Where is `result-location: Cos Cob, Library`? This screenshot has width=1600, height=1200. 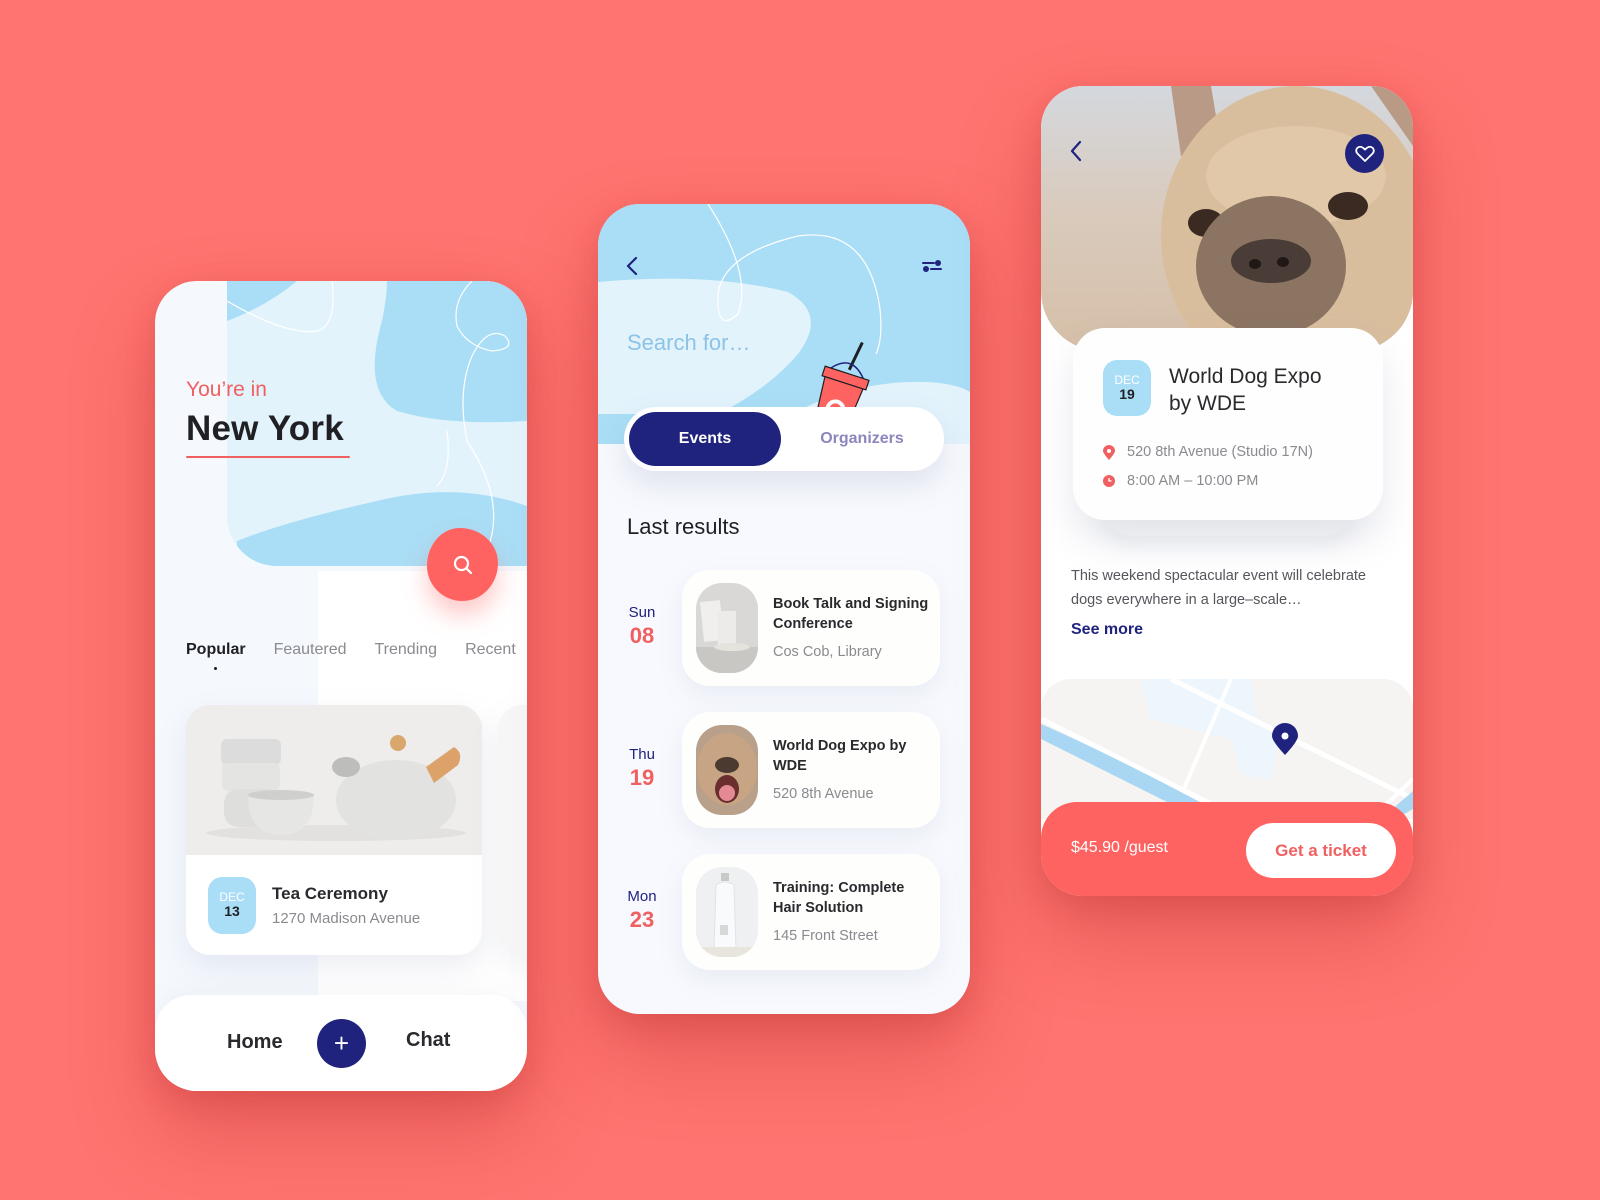 result-location: Cos Cob, Library is located at coordinates (827, 652).